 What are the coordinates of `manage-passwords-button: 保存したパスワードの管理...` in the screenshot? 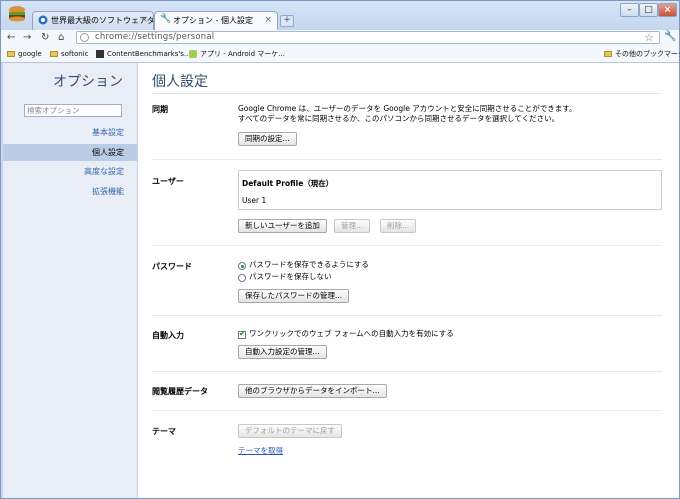 It's located at (294, 296).